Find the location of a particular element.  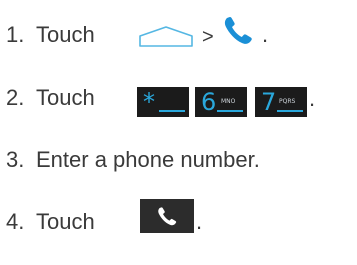

step-3: 3. Enter a phone number. is located at coordinates (133, 160).